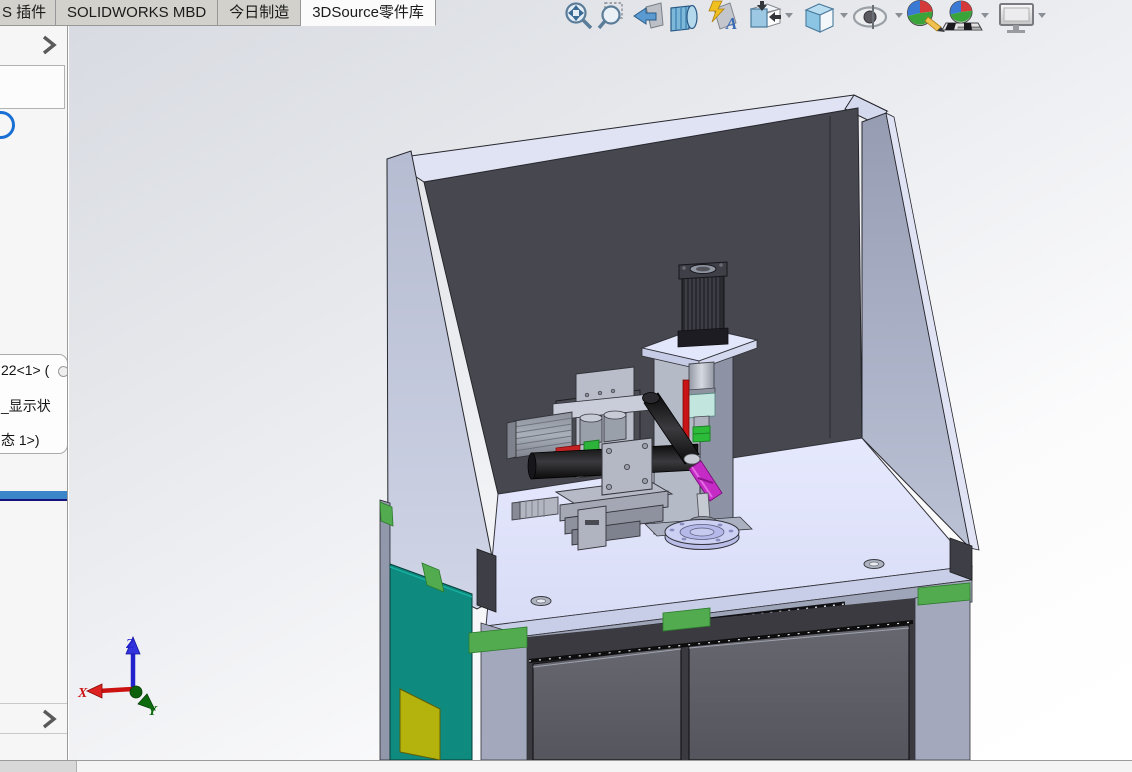  I want to click on status-bar-left-cell, so click(38, 766).